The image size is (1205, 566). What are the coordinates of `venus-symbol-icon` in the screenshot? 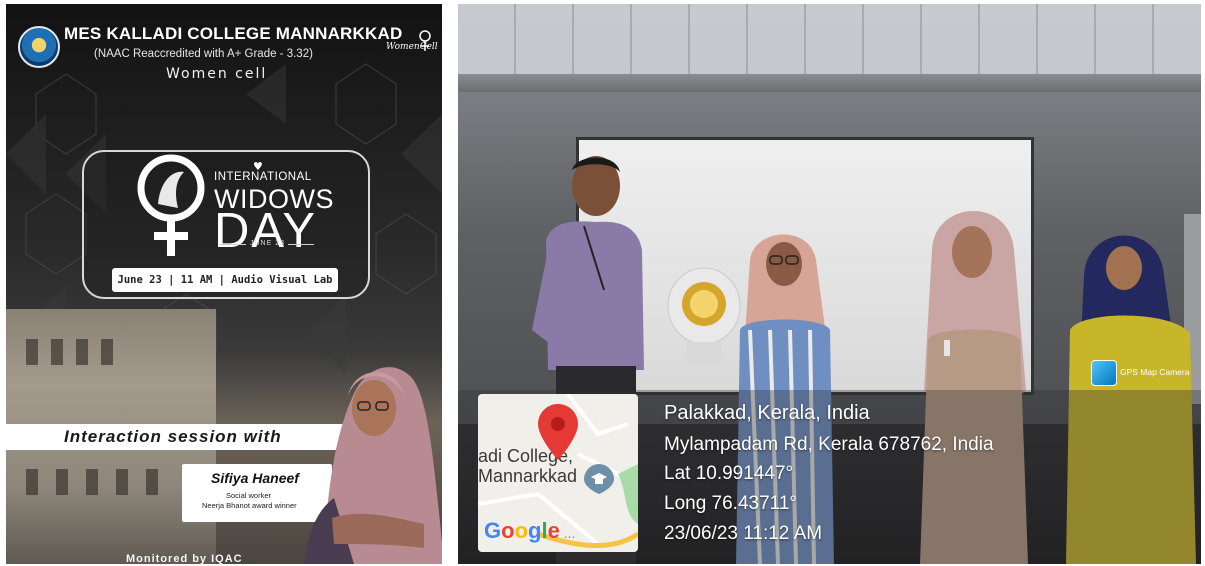 It's located at (171, 205).